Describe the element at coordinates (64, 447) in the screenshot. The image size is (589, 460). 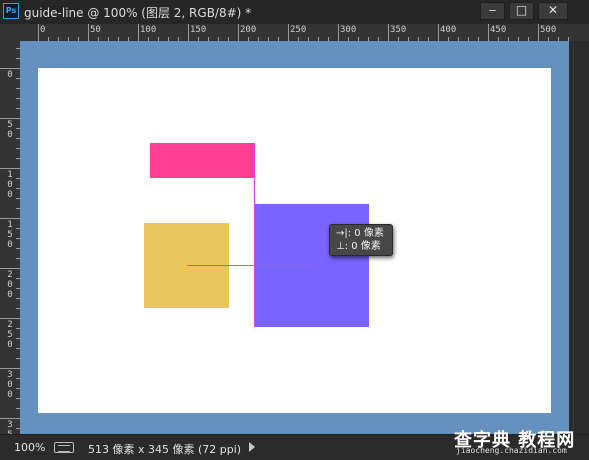
I see `proof-setup-icon` at that location.